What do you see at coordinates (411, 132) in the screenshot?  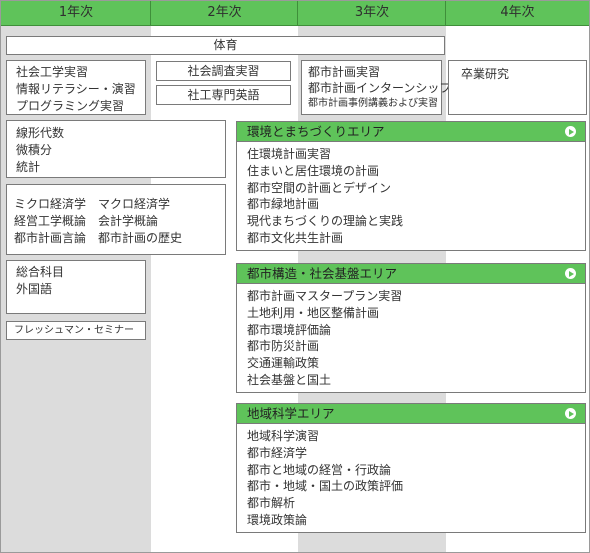 I see `area-header: 環境とまちづくりエリア` at bounding box center [411, 132].